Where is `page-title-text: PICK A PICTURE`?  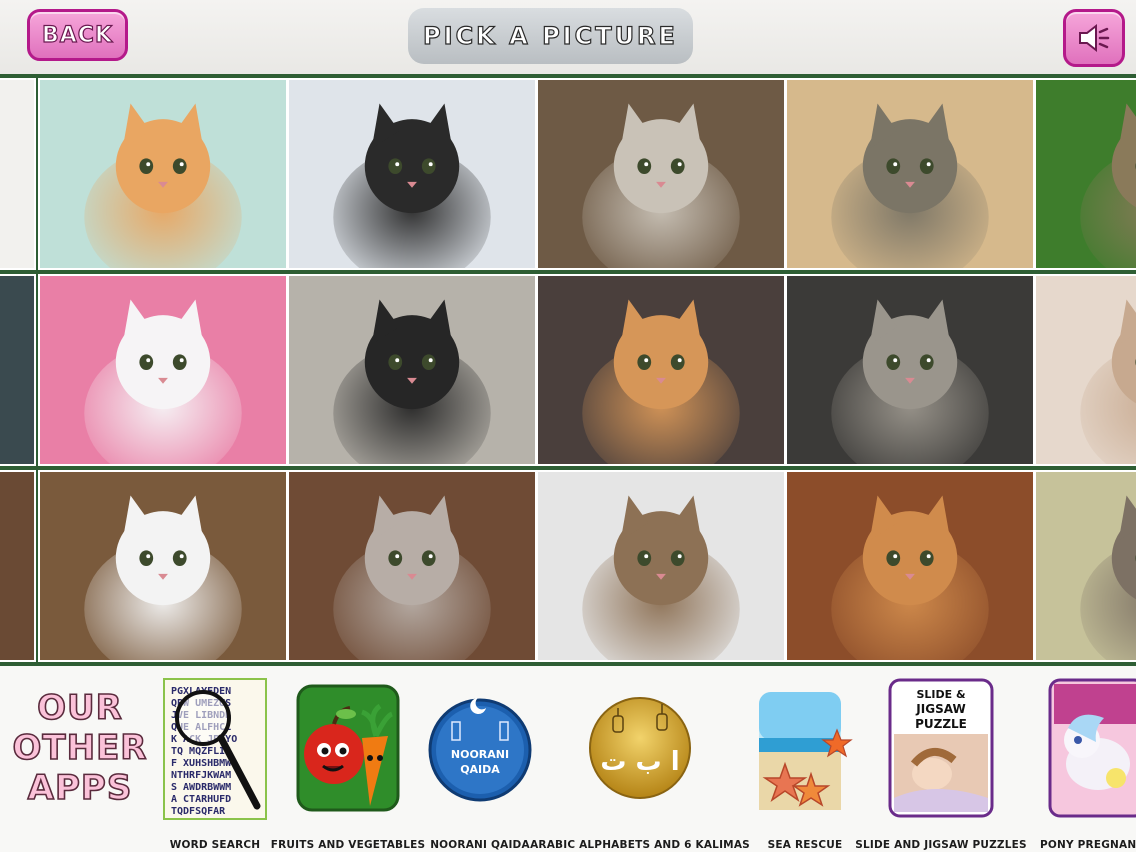 page-title-text: PICK A PICTURE is located at coordinates (550, 35).